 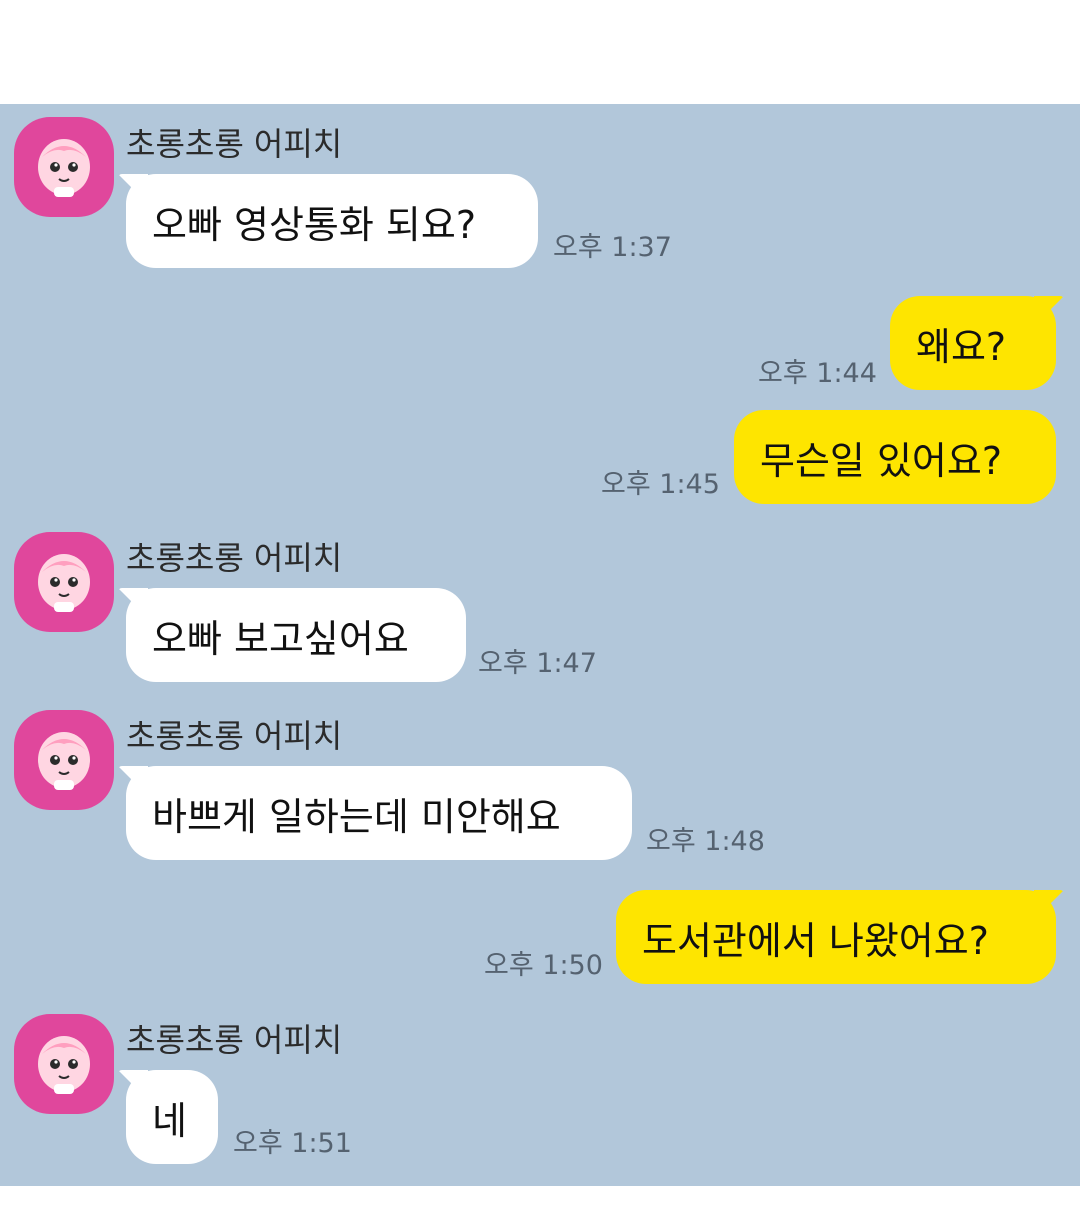 I want to click on message-time: 오후 1:47, so click(x=537, y=663).